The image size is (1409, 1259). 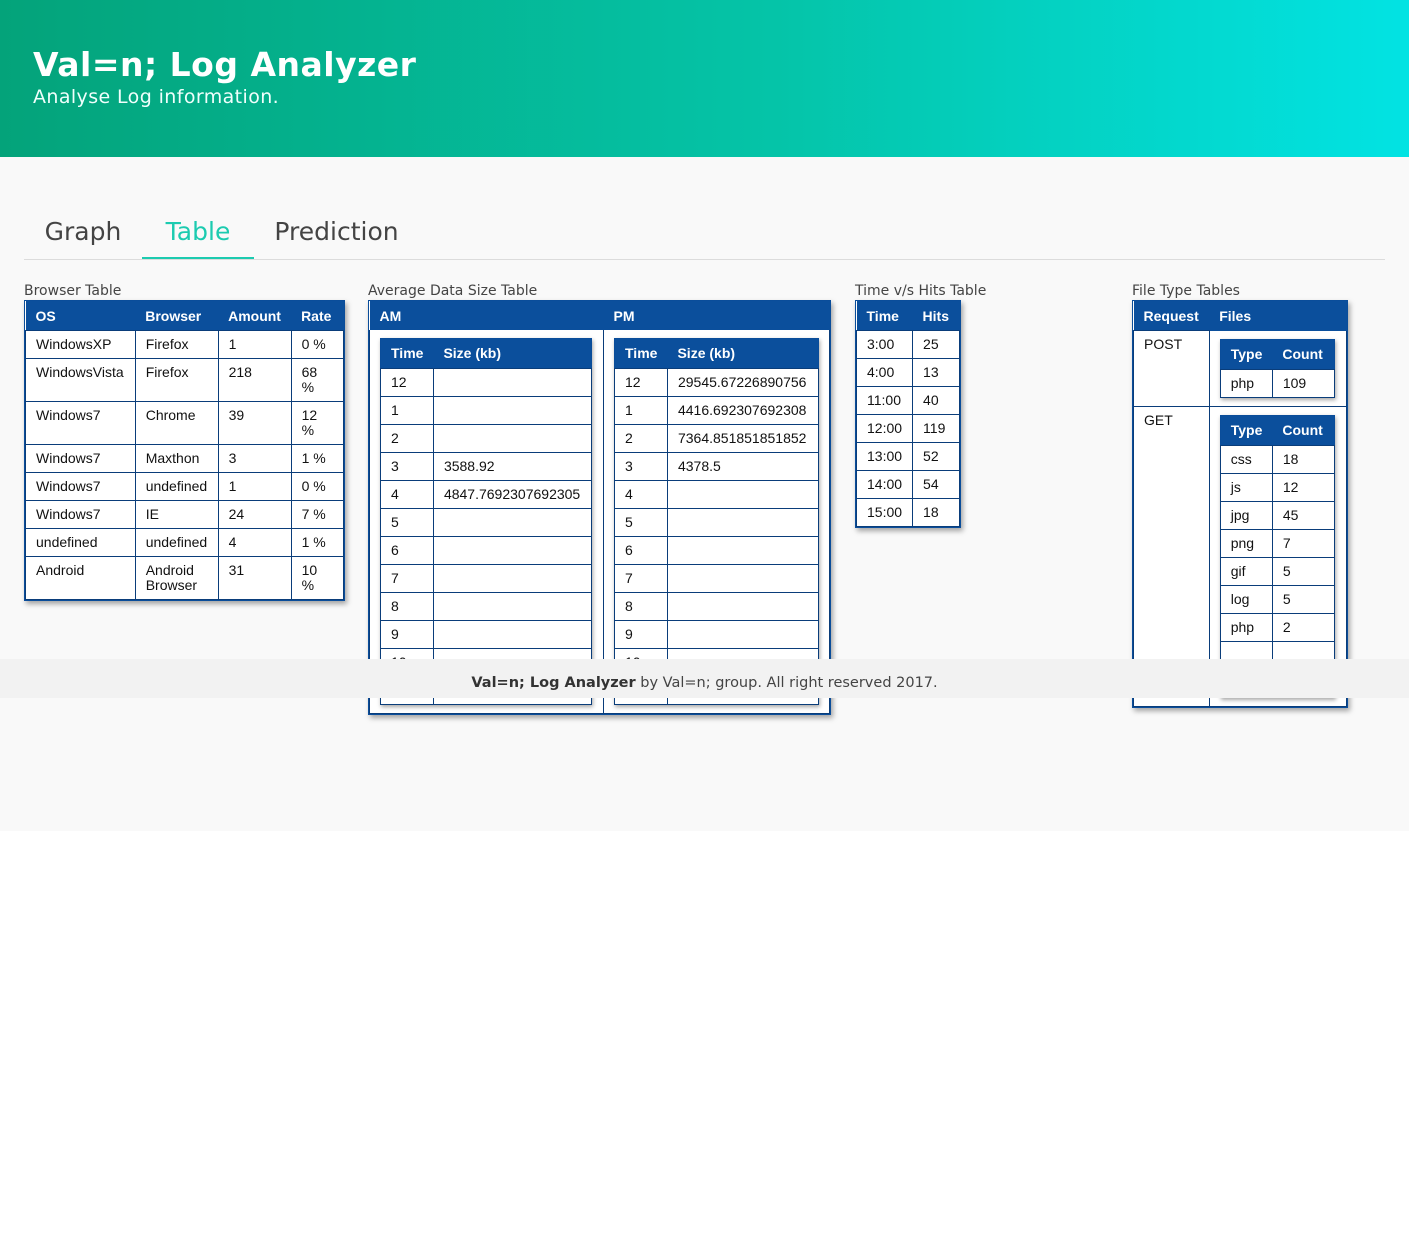 What do you see at coordinates (936, 484) in the screenshot?
I see `table-cell: 54` at bounding box center [936, 484].